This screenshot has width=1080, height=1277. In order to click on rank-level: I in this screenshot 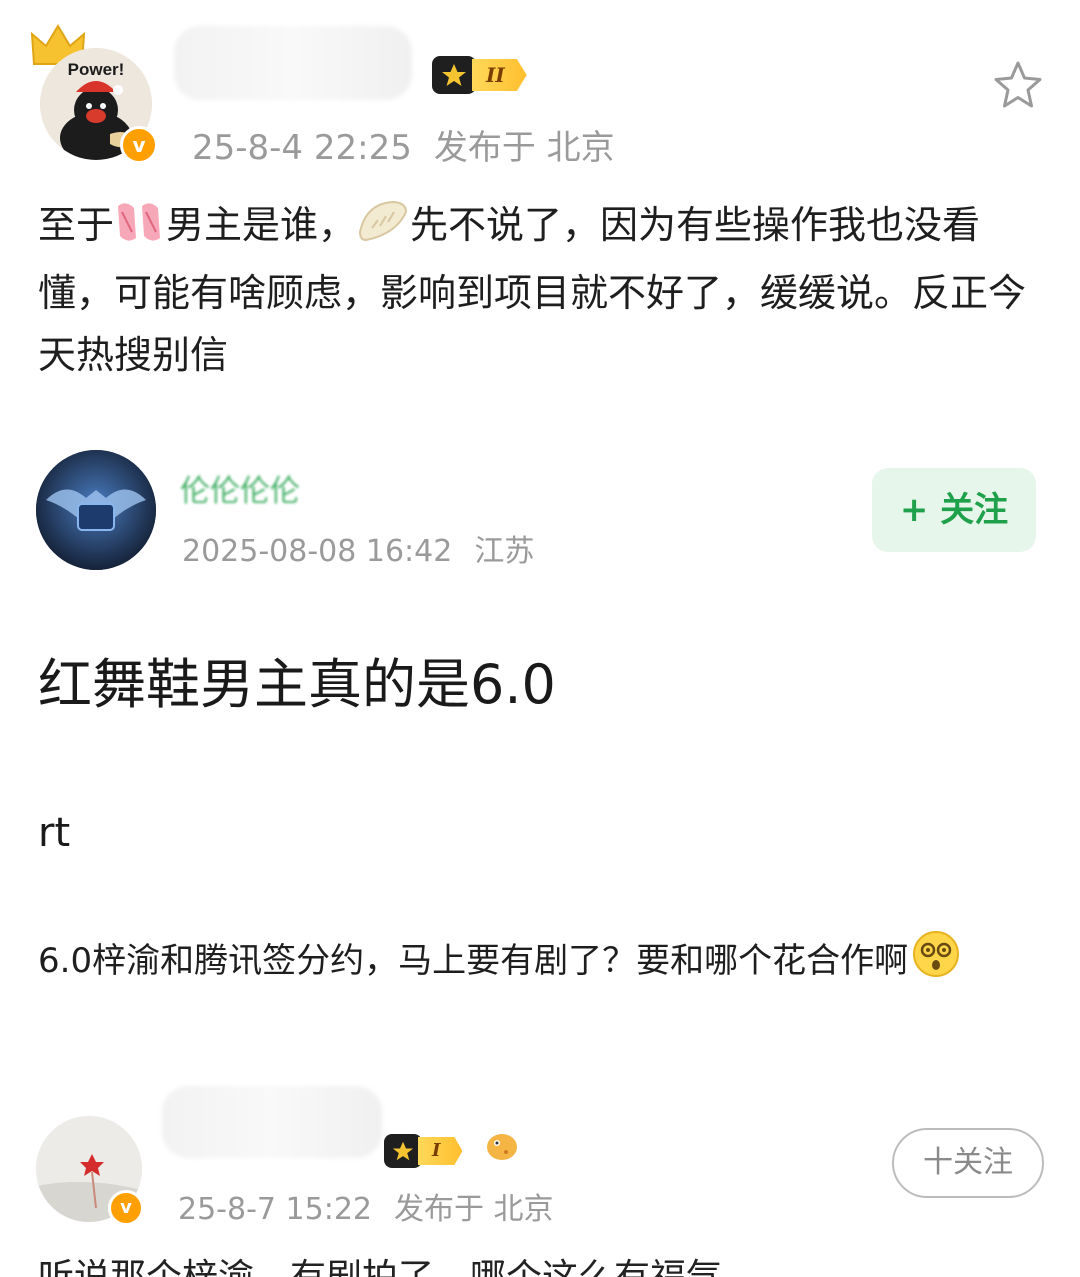, I will do `click(440, 1151)`.